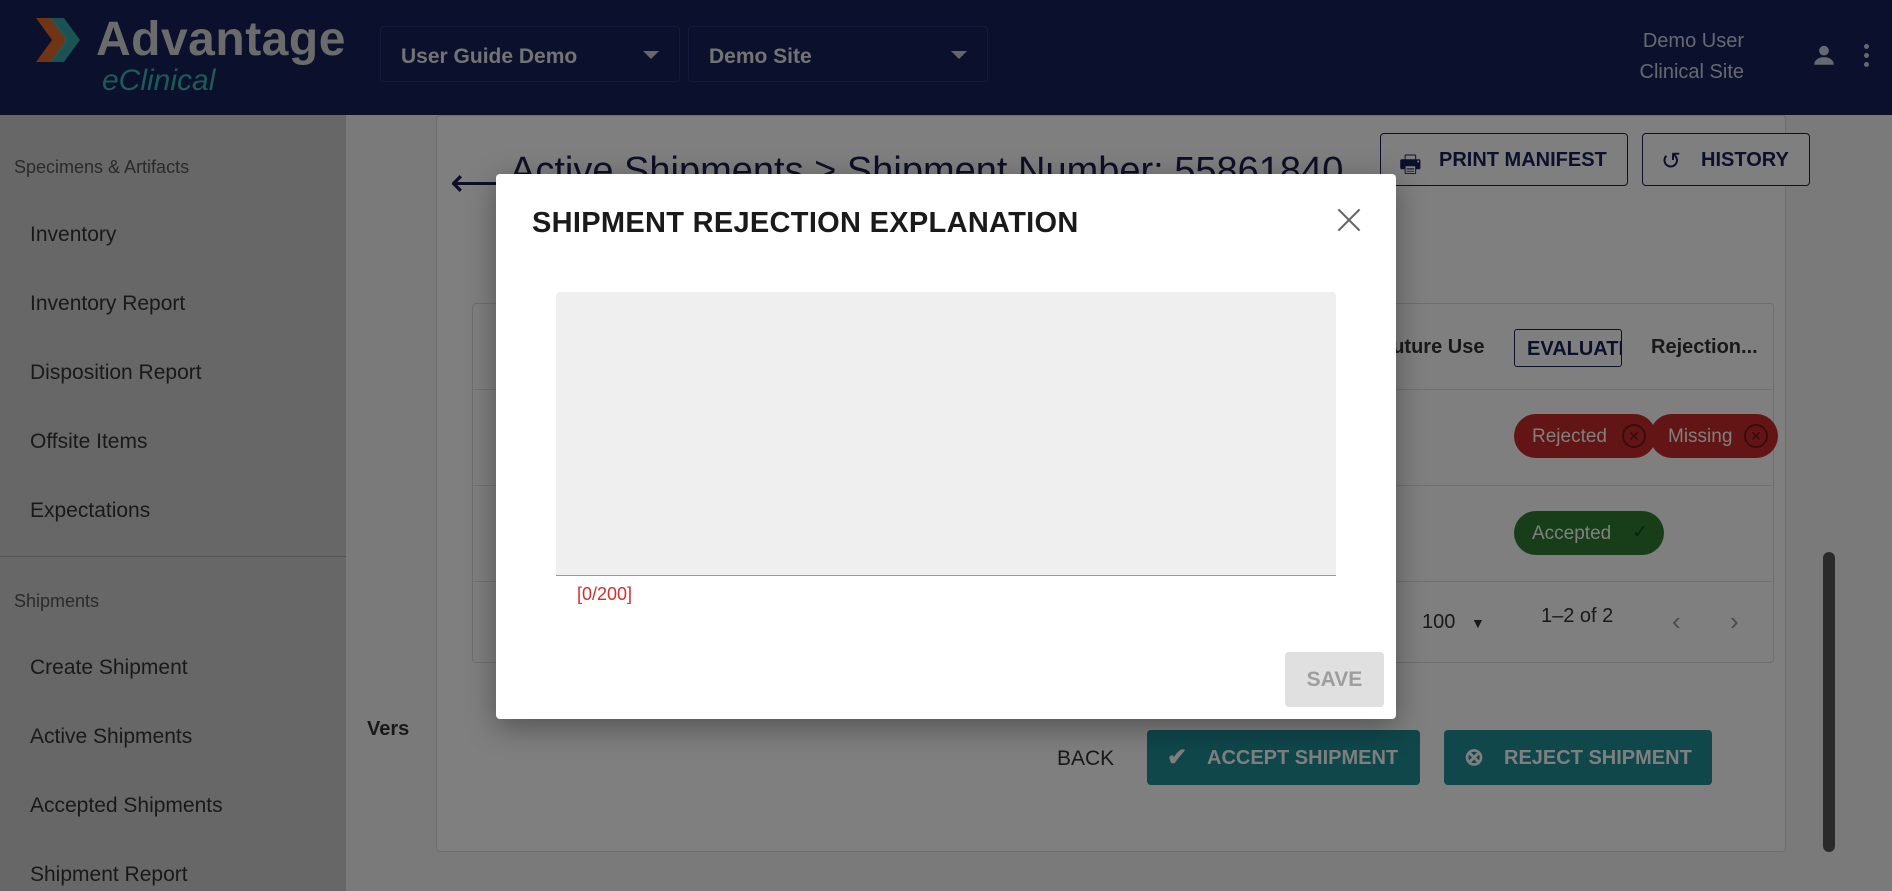 The image size is (1892, 891). Describe the element at coordinates (1334, 679) in the screenshot. I see `save-button: SAVE` at that location.